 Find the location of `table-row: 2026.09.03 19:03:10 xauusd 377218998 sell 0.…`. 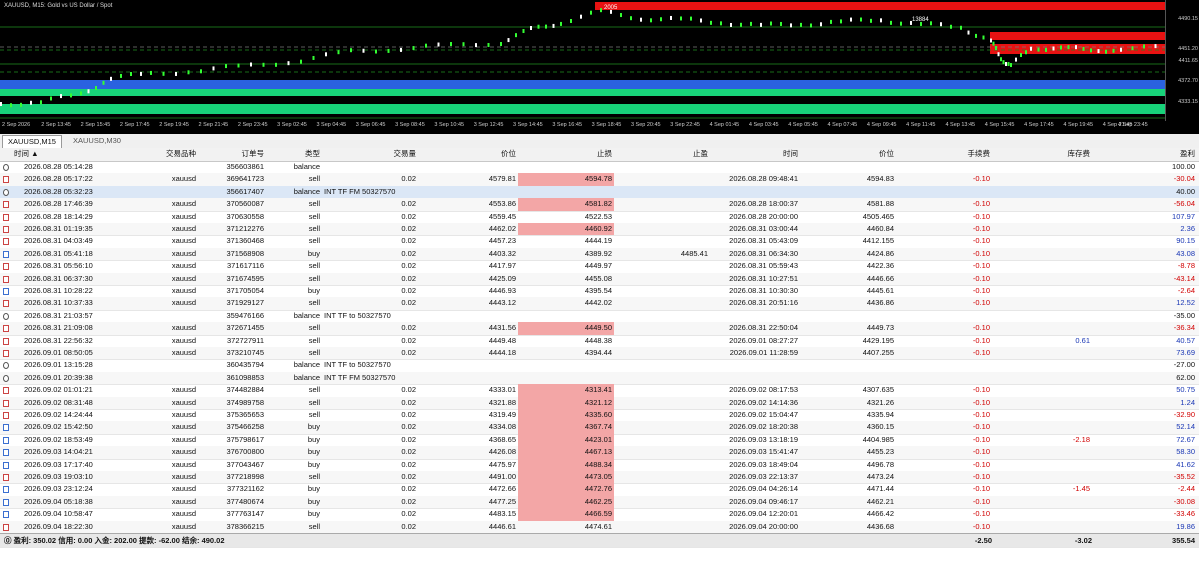

table-row: 2026.09.03 19:03:10 xauusd 377218998 sell 0.… is located at coordinates (599, 478).